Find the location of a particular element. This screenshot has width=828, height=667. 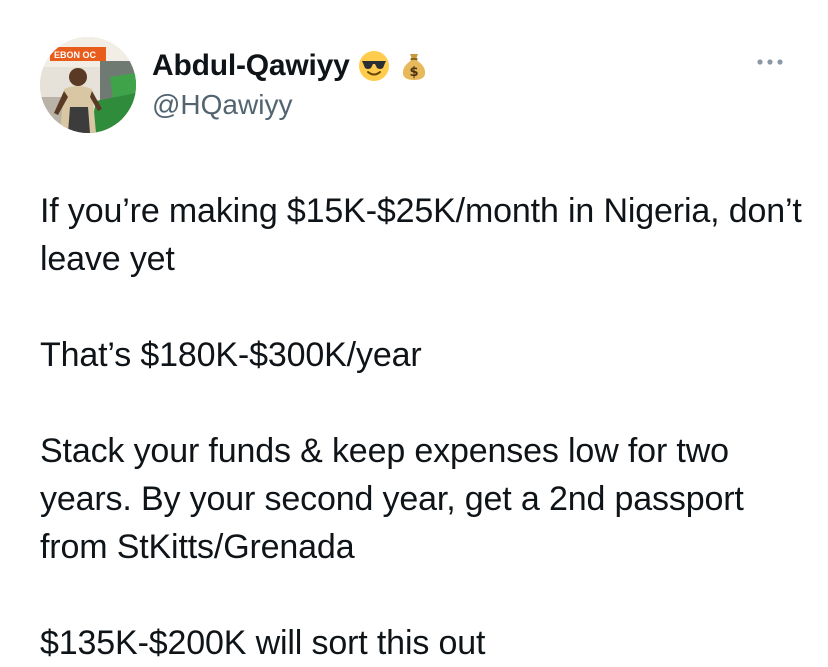

author-display-name: Abdul-Qawiyy is located at coordinates (251, 66).